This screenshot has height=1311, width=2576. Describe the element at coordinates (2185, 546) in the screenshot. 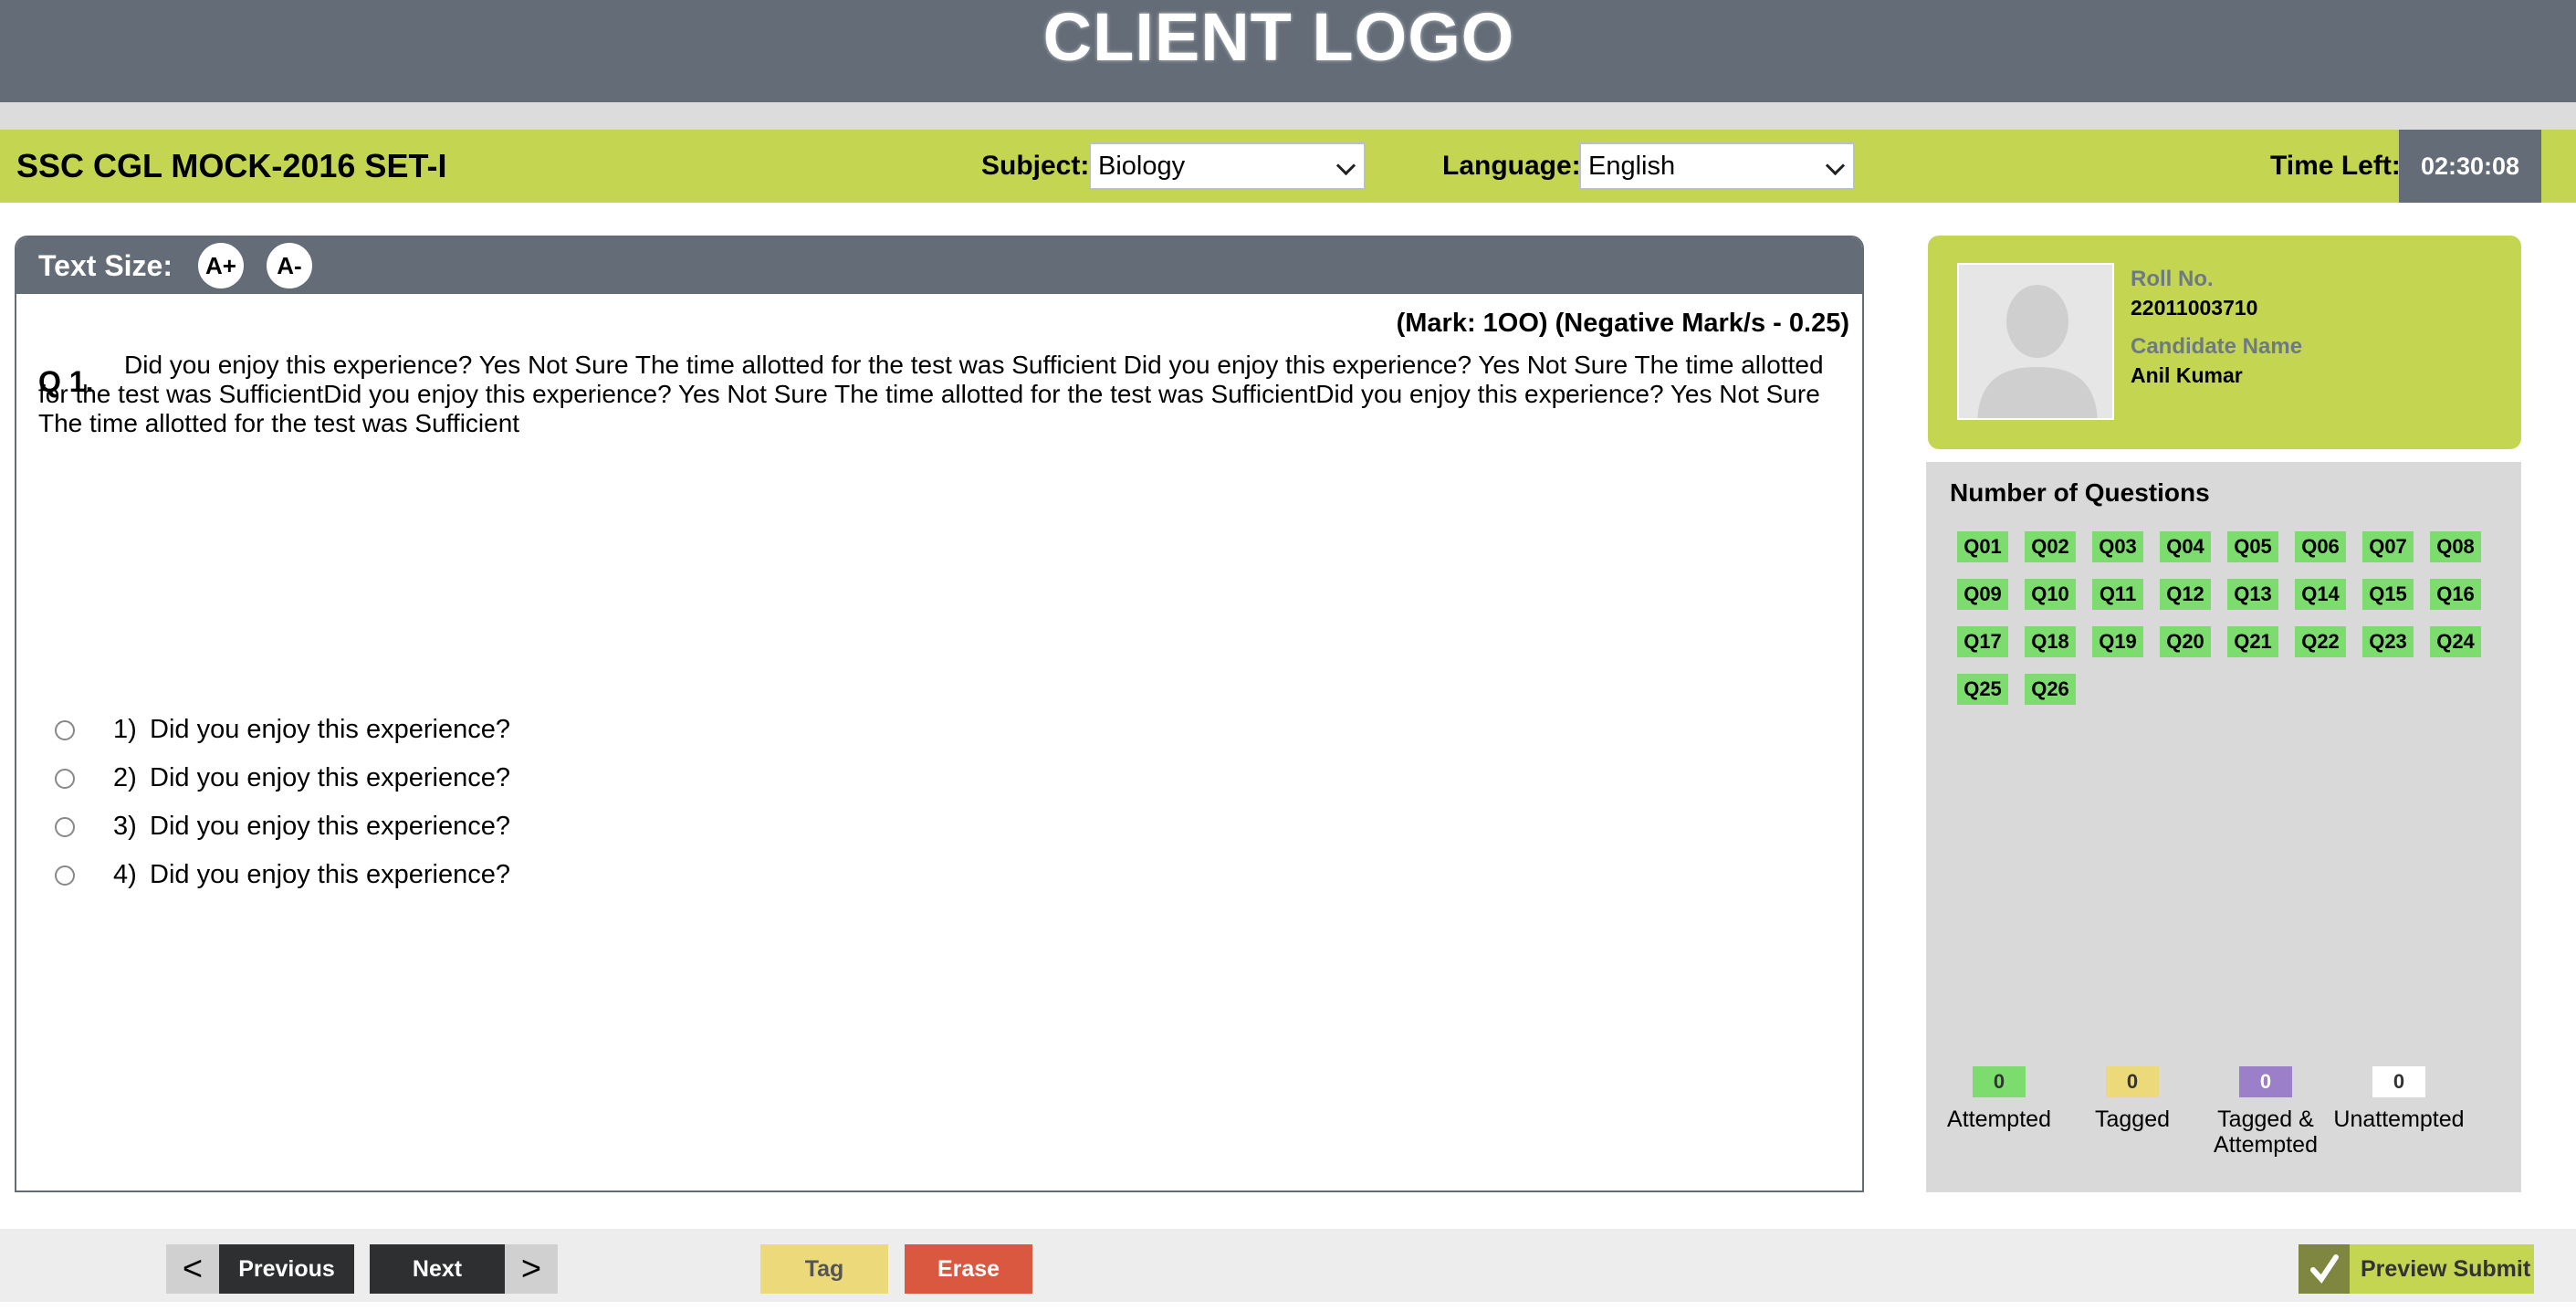

I see `question-palette-button: Q04` at that location.